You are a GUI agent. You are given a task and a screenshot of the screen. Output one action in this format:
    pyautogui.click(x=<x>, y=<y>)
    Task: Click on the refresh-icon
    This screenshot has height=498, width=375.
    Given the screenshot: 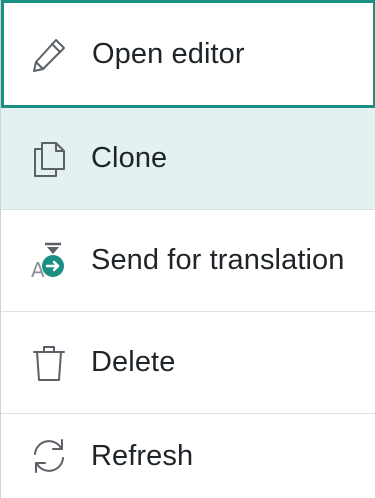 What is the action you would take?
    pyautogui.click(x=49, y=456)
    